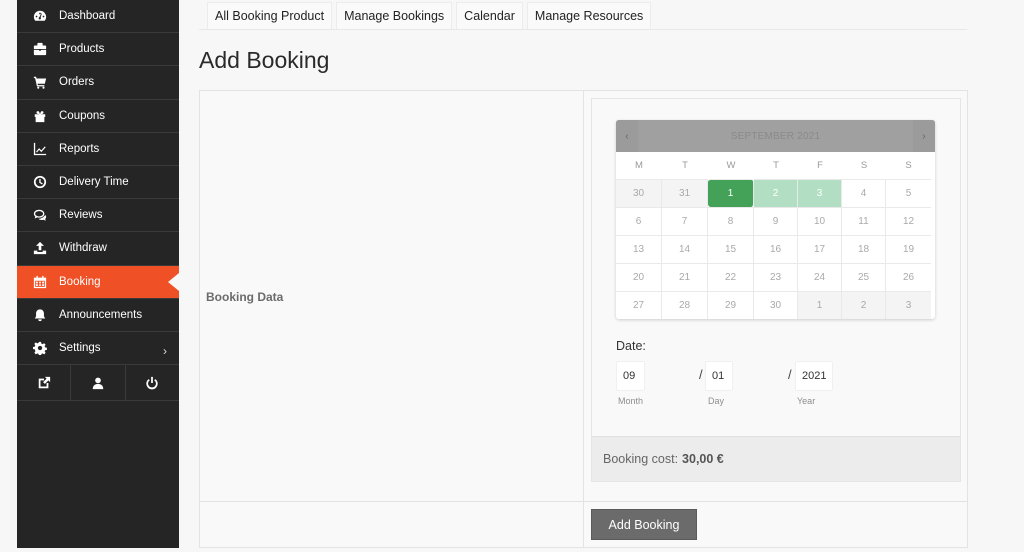 The image size is (1024, 552). Describe the element at coordinates (98, 50) in the screenshot. I see `sidebar-item-products: Products` at that location.